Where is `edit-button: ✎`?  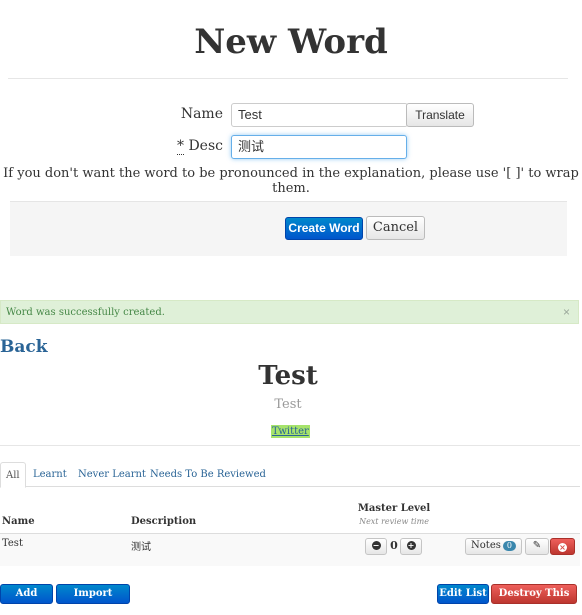
edit-button: ✎ is located at coordinates (537, 546).